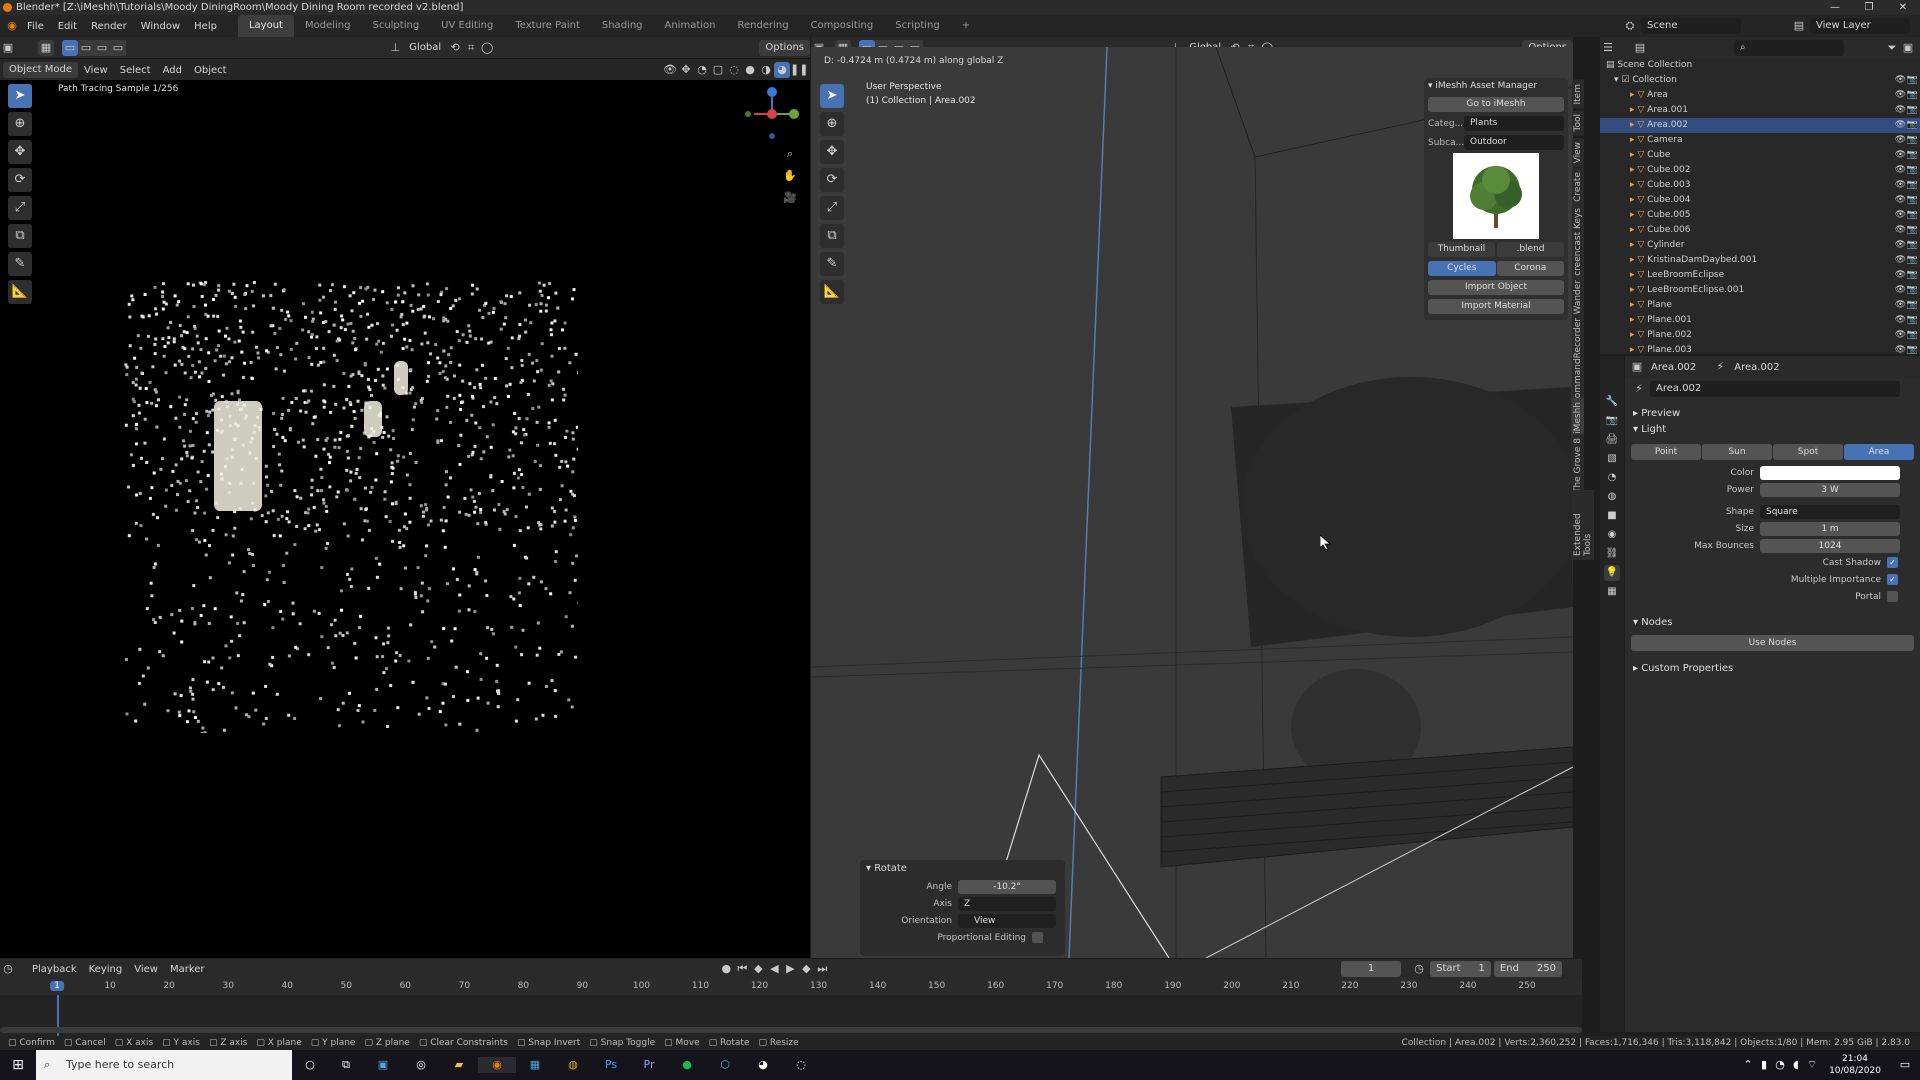 The height and width of the screenshot is (1080, 1920). Describe the element at coordinates (20, 96) in the screenshot. I see `select-tool-icon: ➤` at that location.